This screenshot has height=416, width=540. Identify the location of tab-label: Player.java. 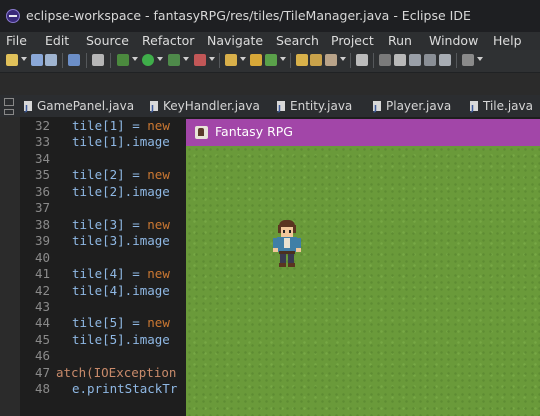
(419, 106).